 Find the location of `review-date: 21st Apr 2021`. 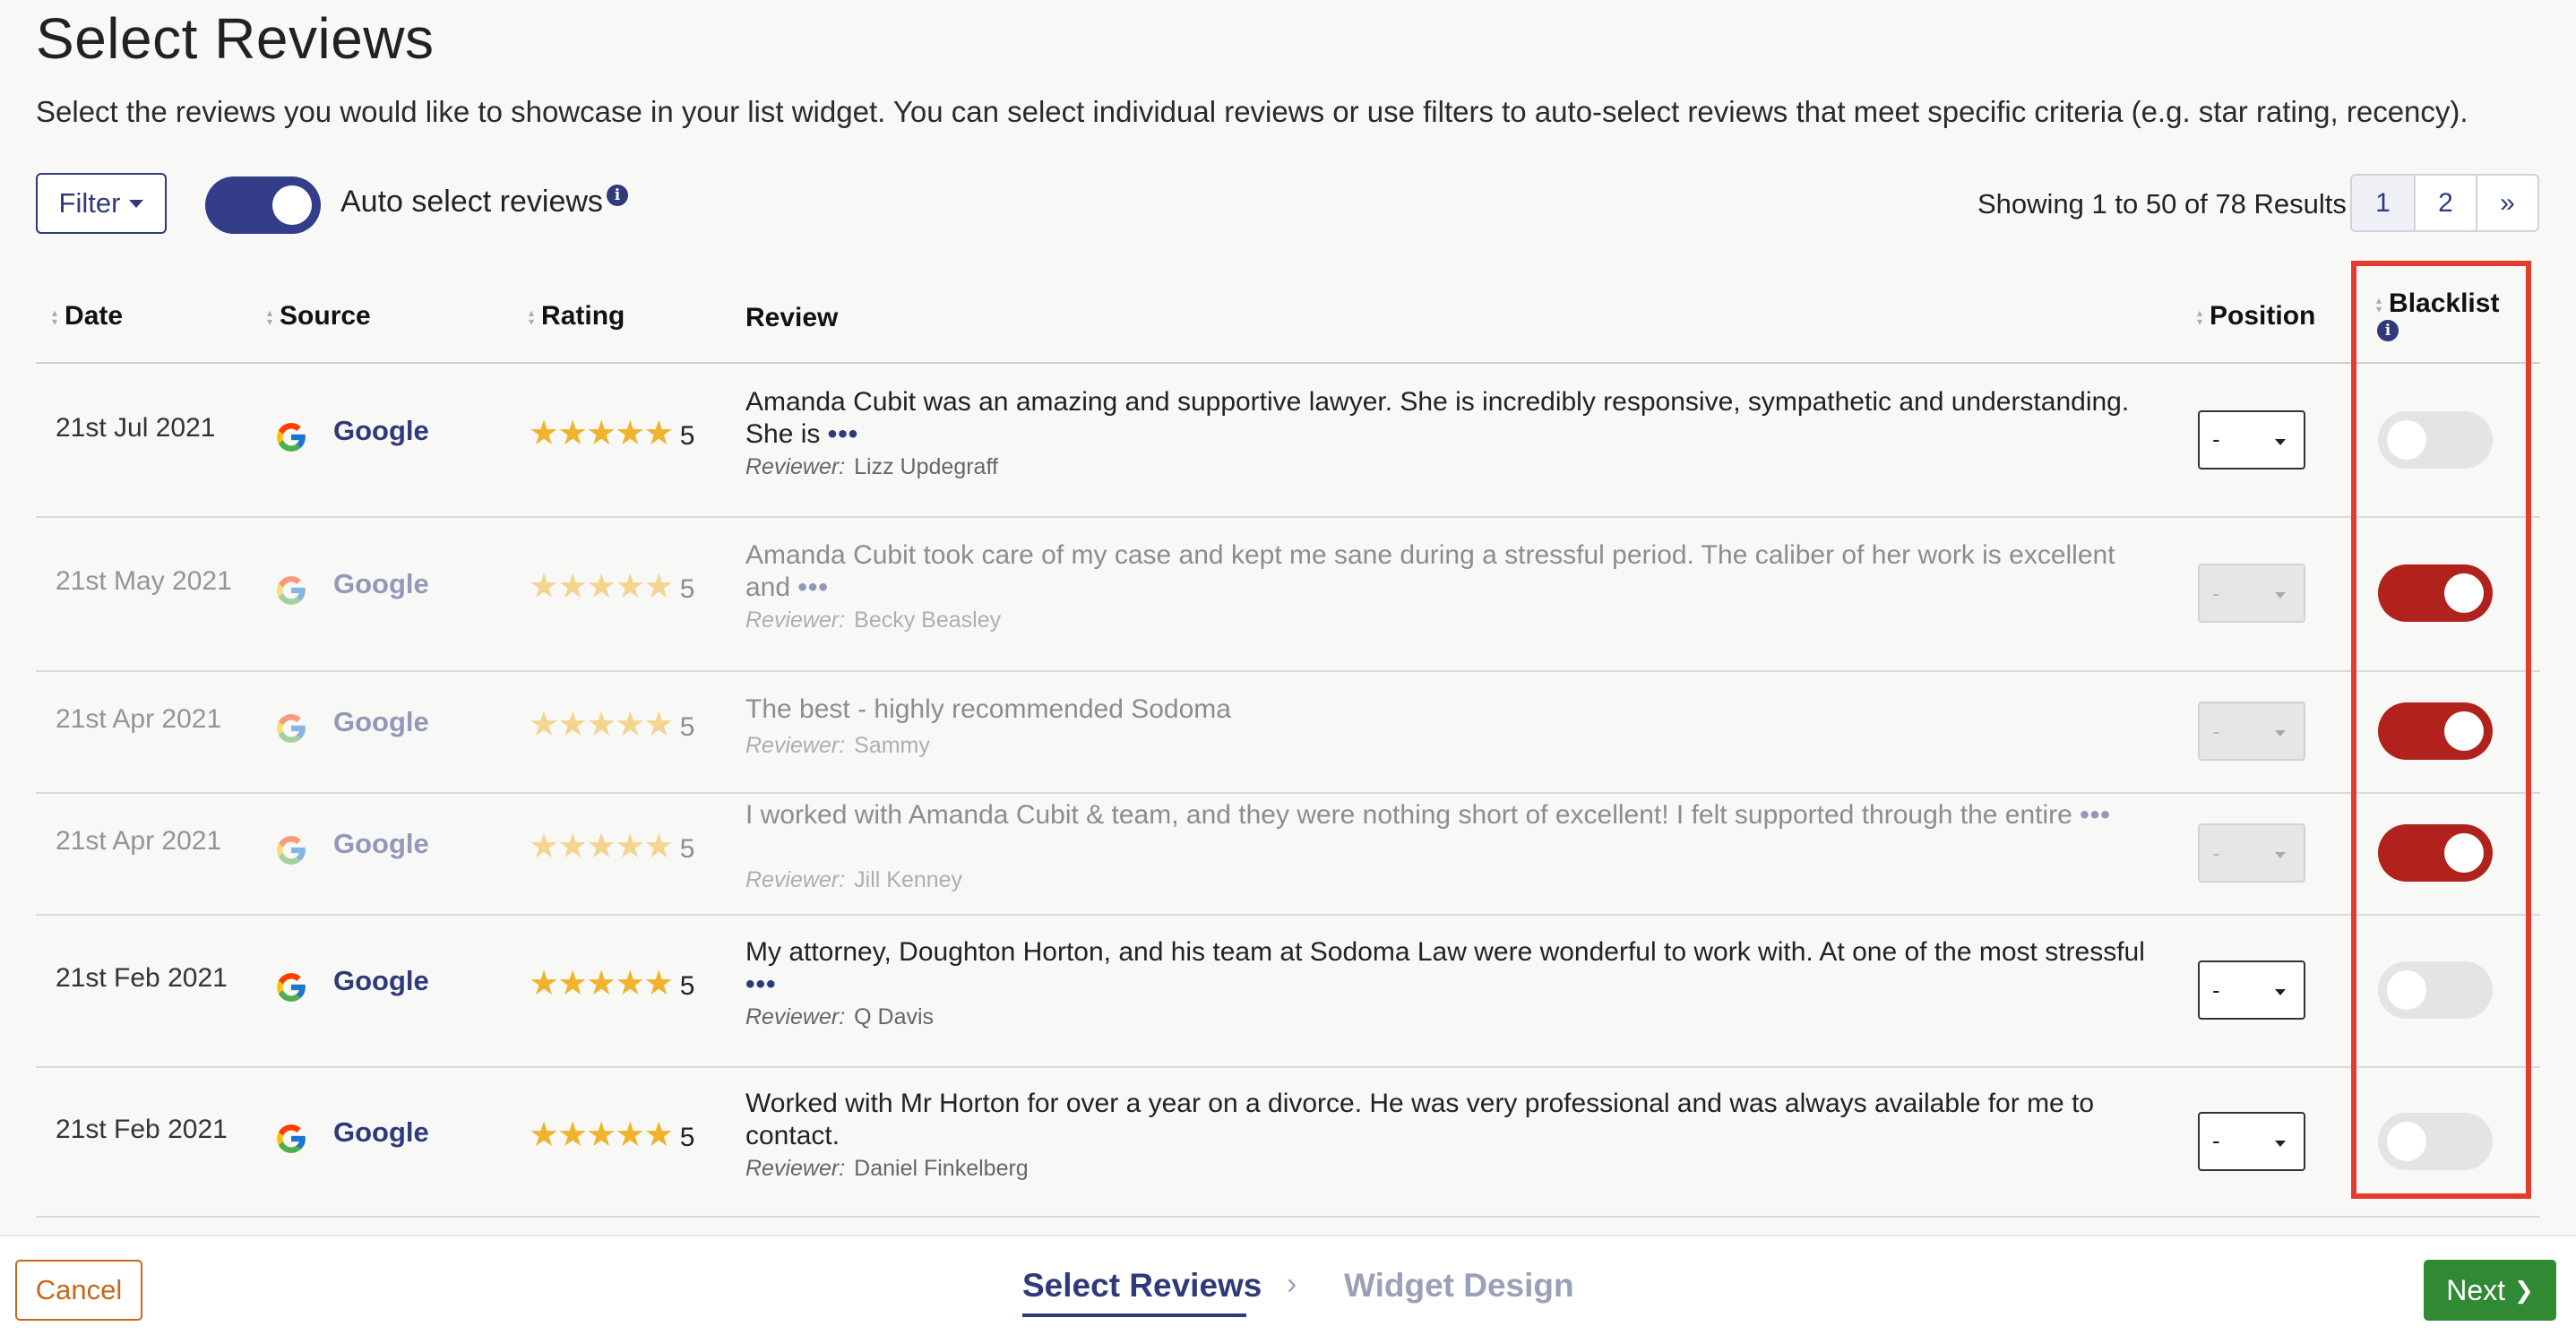

review-date: 21st Apr 2021 is located at coordinates (139, 719).